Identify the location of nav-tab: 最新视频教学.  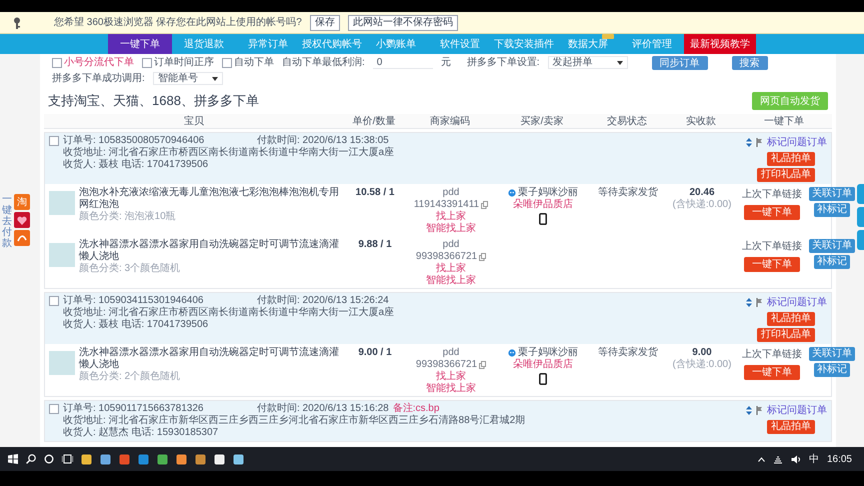
(720, 44).